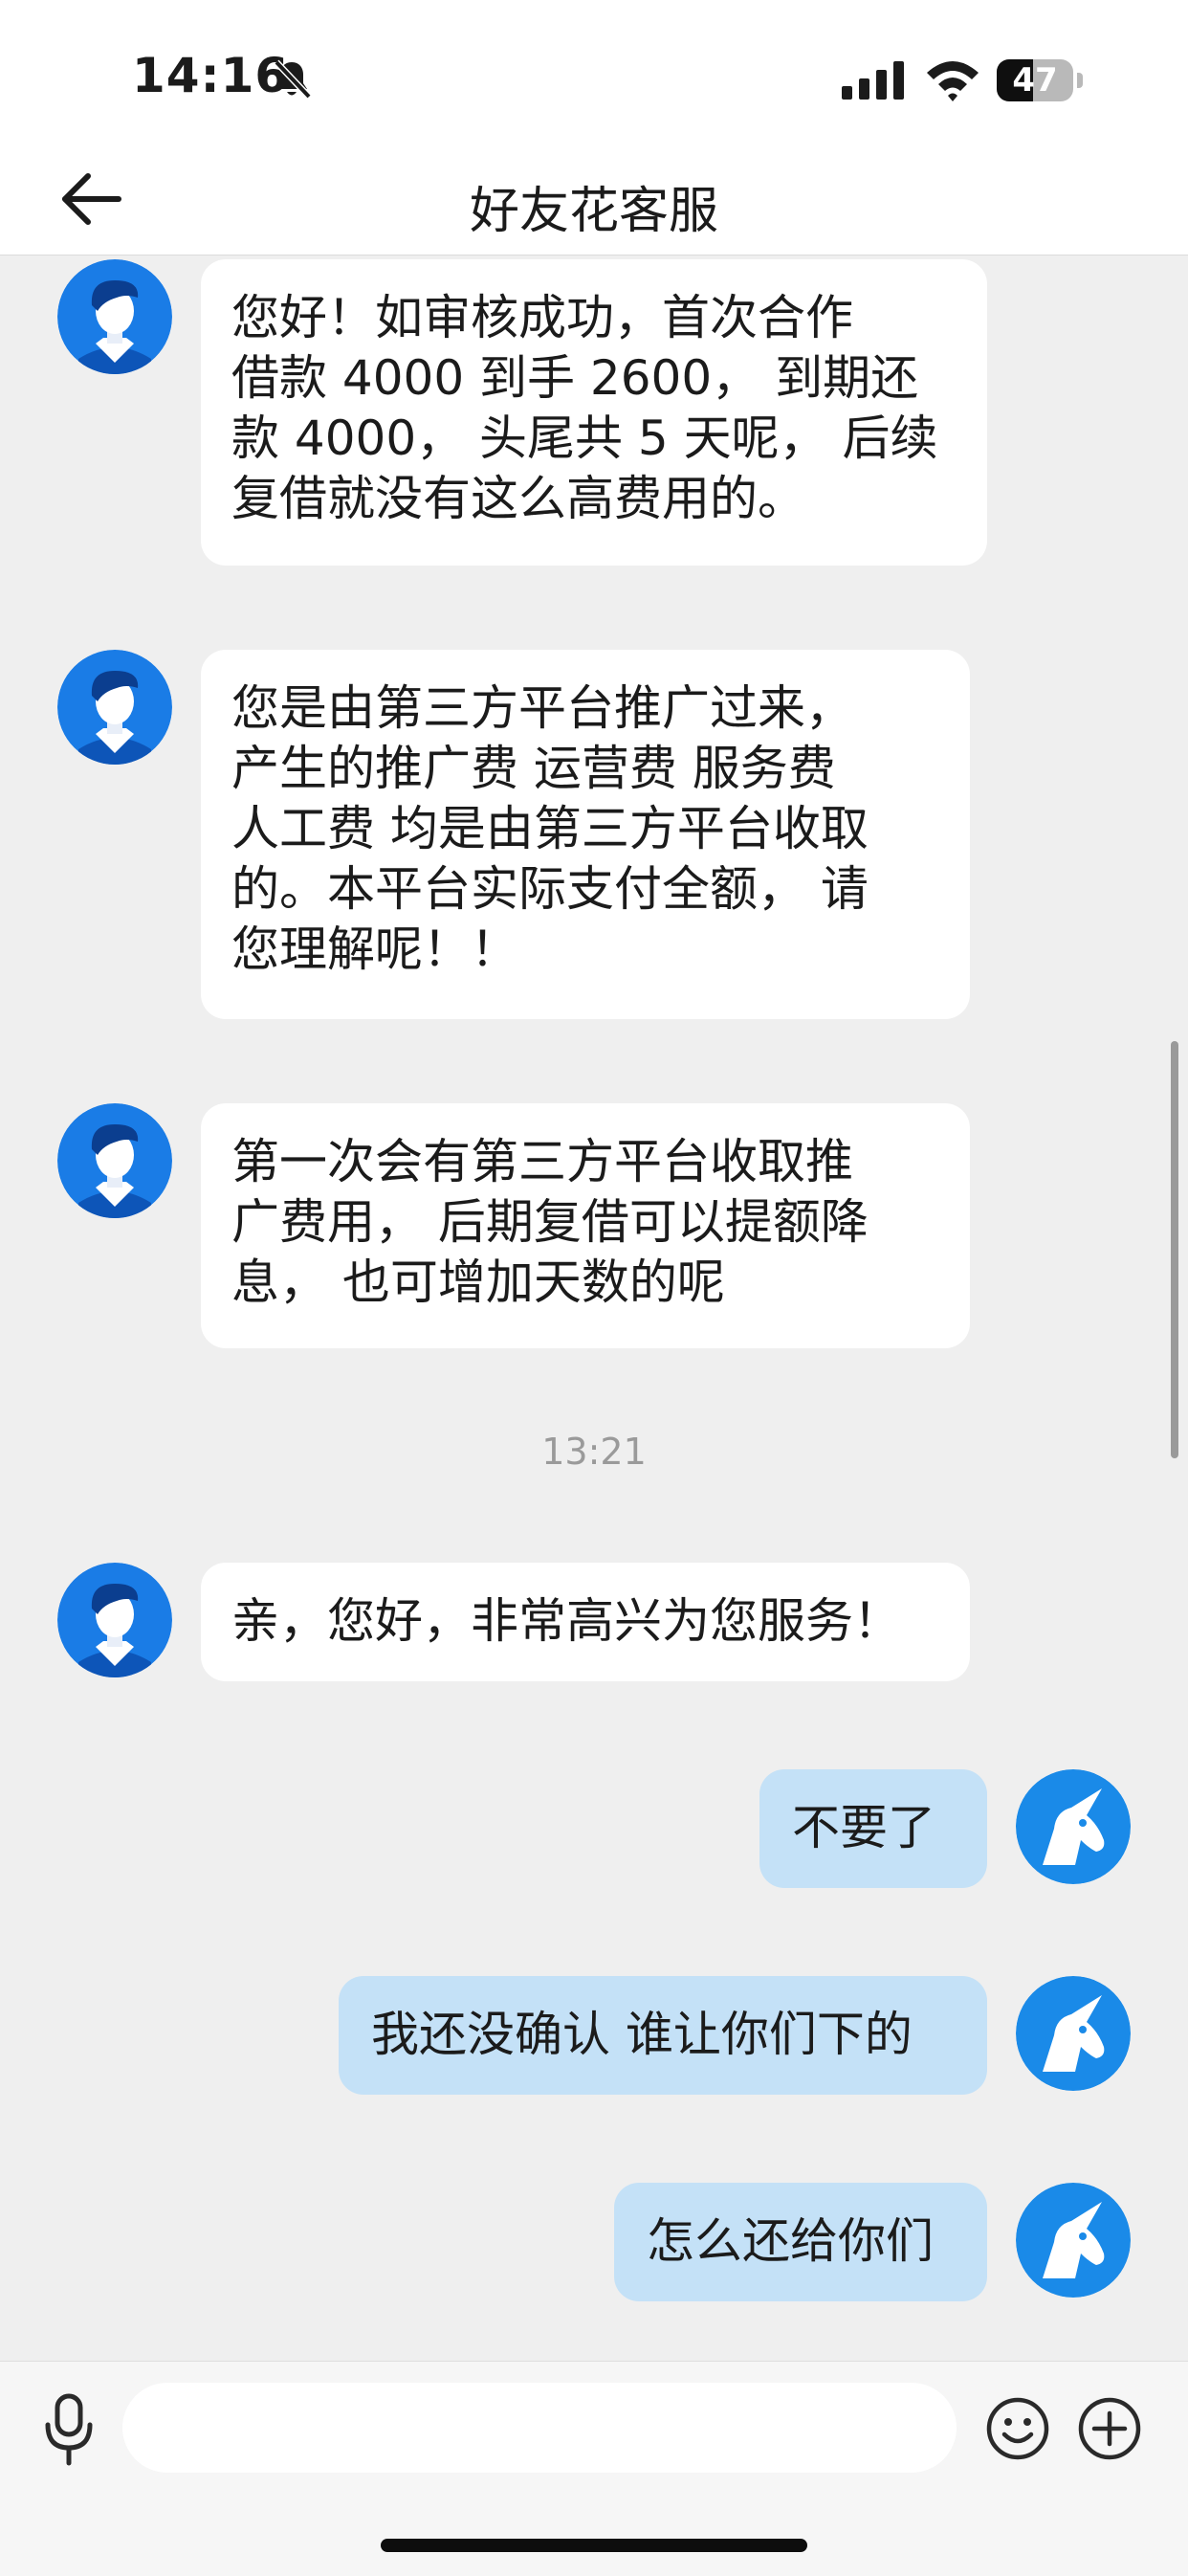 The image size is (1188, 2576). What do you see at coordinates (1017, 2428) in the screenshot?
I see `emoji-icon` at bounding box center [1017, 2428].